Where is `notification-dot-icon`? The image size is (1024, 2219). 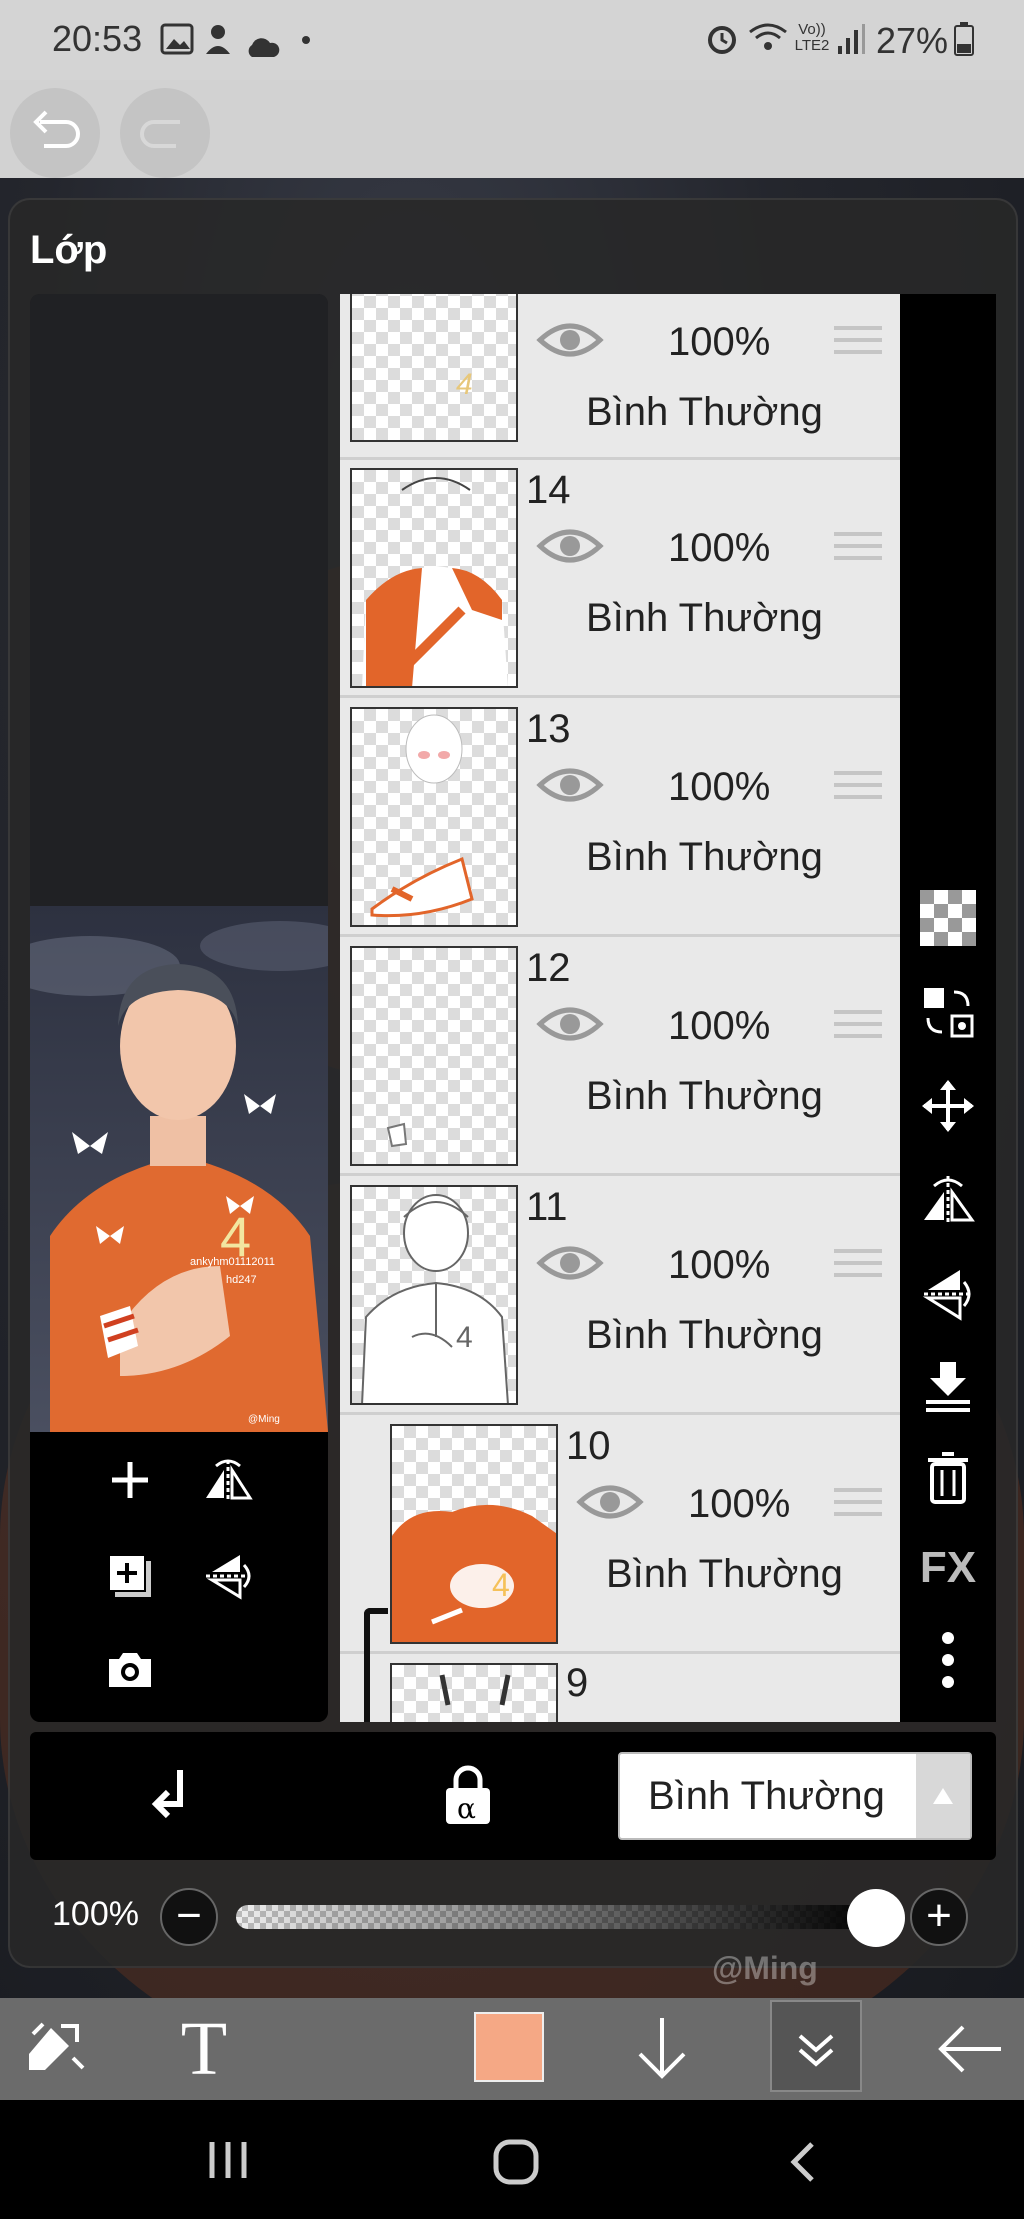 notification-dot-icon is located at coordinates (306, 40).